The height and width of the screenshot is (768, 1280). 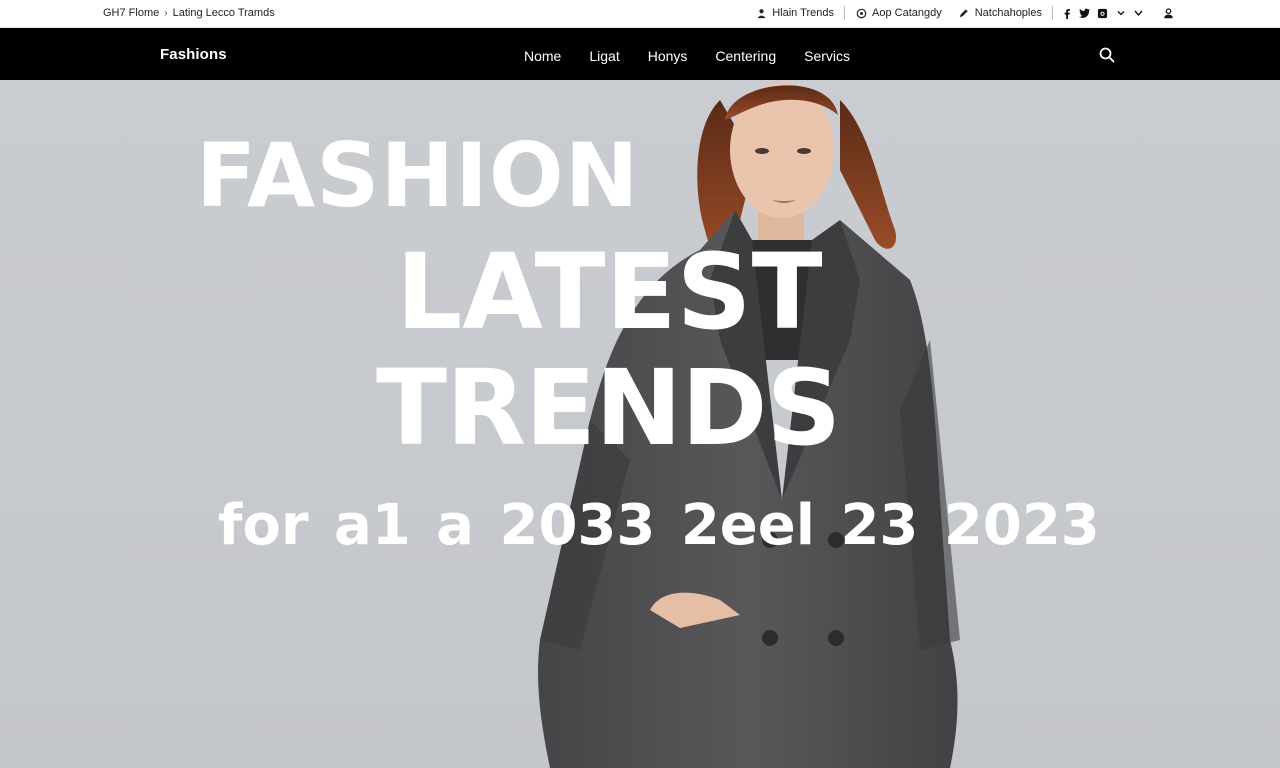 What do you see at coordinates (131, 13) in the screenshot?
I see `breadcrumb-home: GH7 Flome` at bounding box center [131, 13].